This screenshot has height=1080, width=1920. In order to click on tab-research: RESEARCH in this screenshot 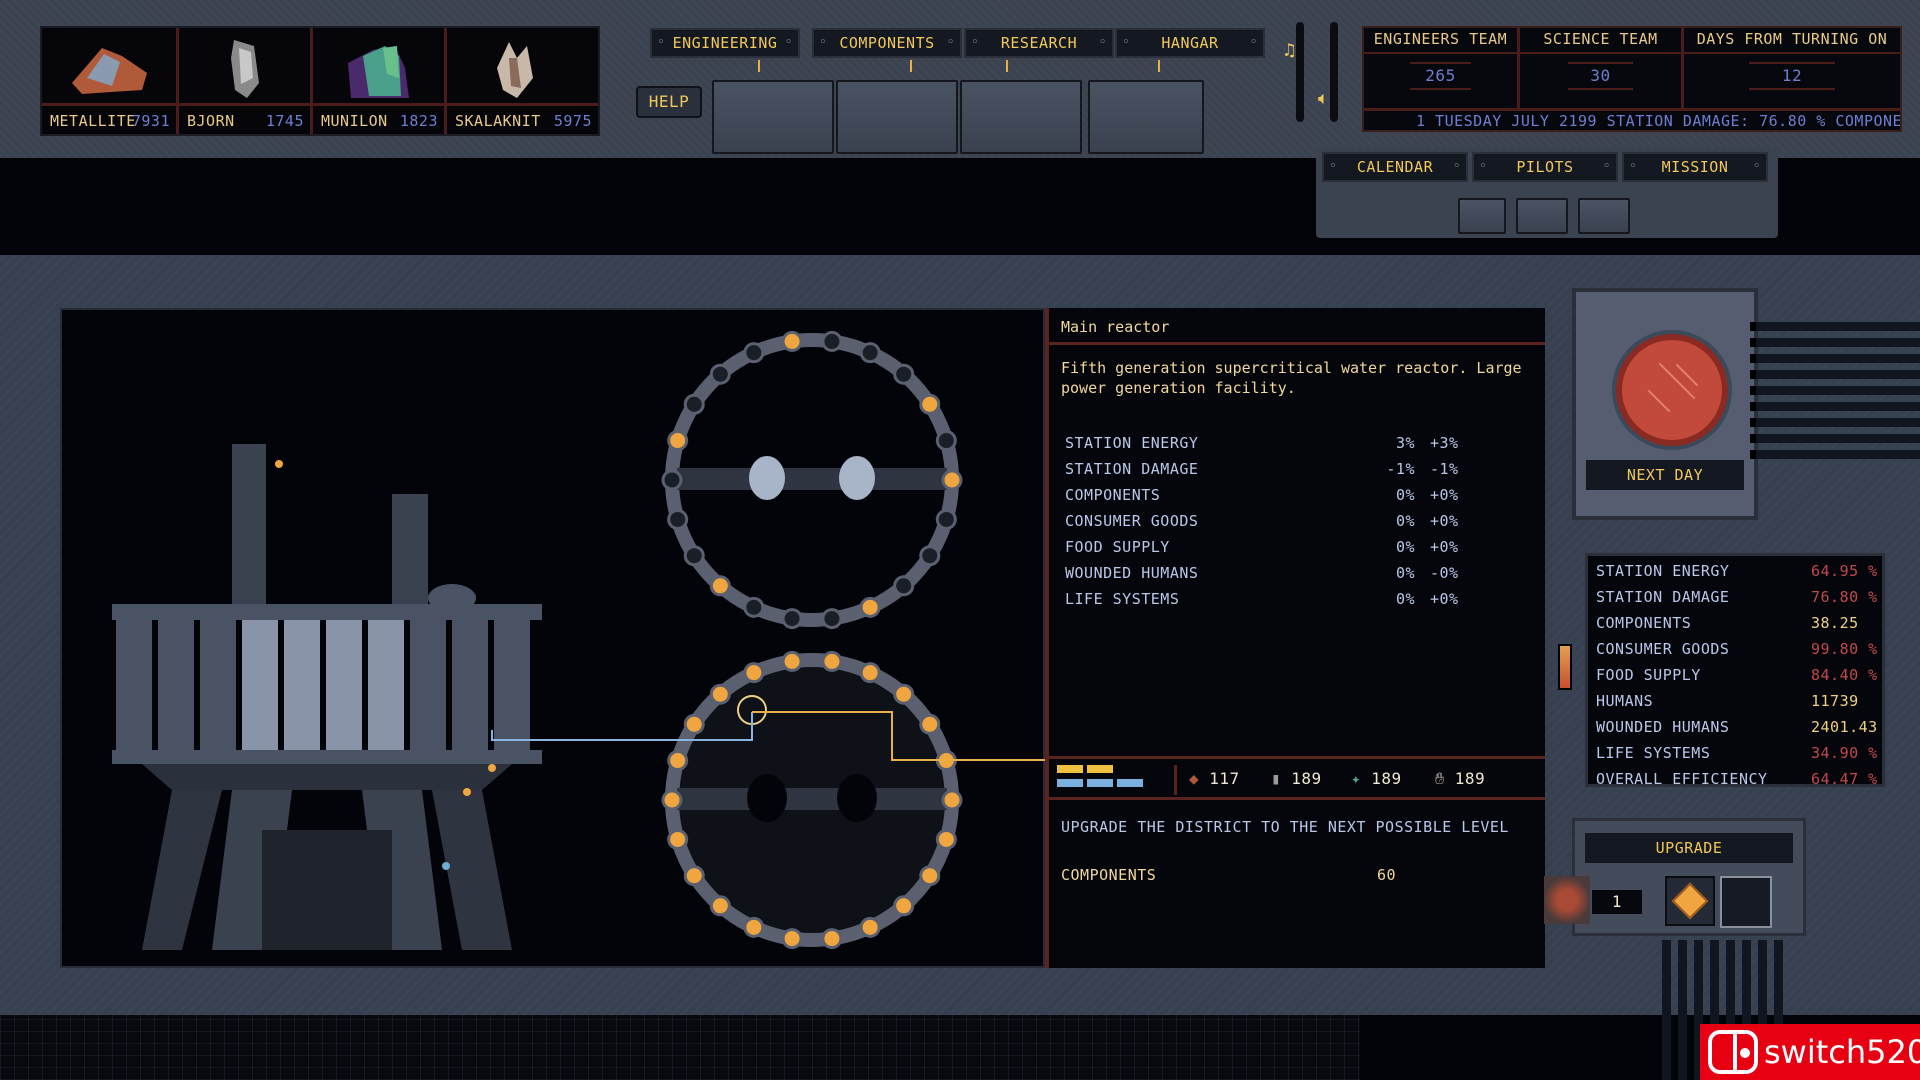, I will do `click(1039, 43)`.